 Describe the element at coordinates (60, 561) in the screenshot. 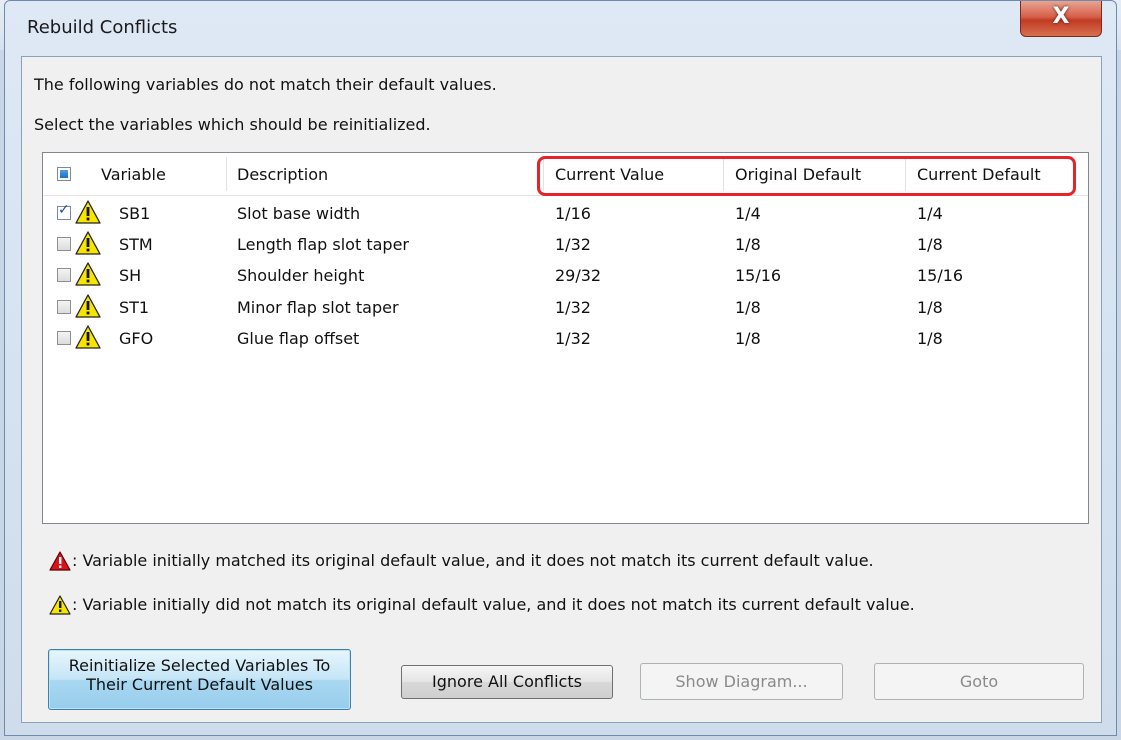

I see `red-warning-icon` at that location.